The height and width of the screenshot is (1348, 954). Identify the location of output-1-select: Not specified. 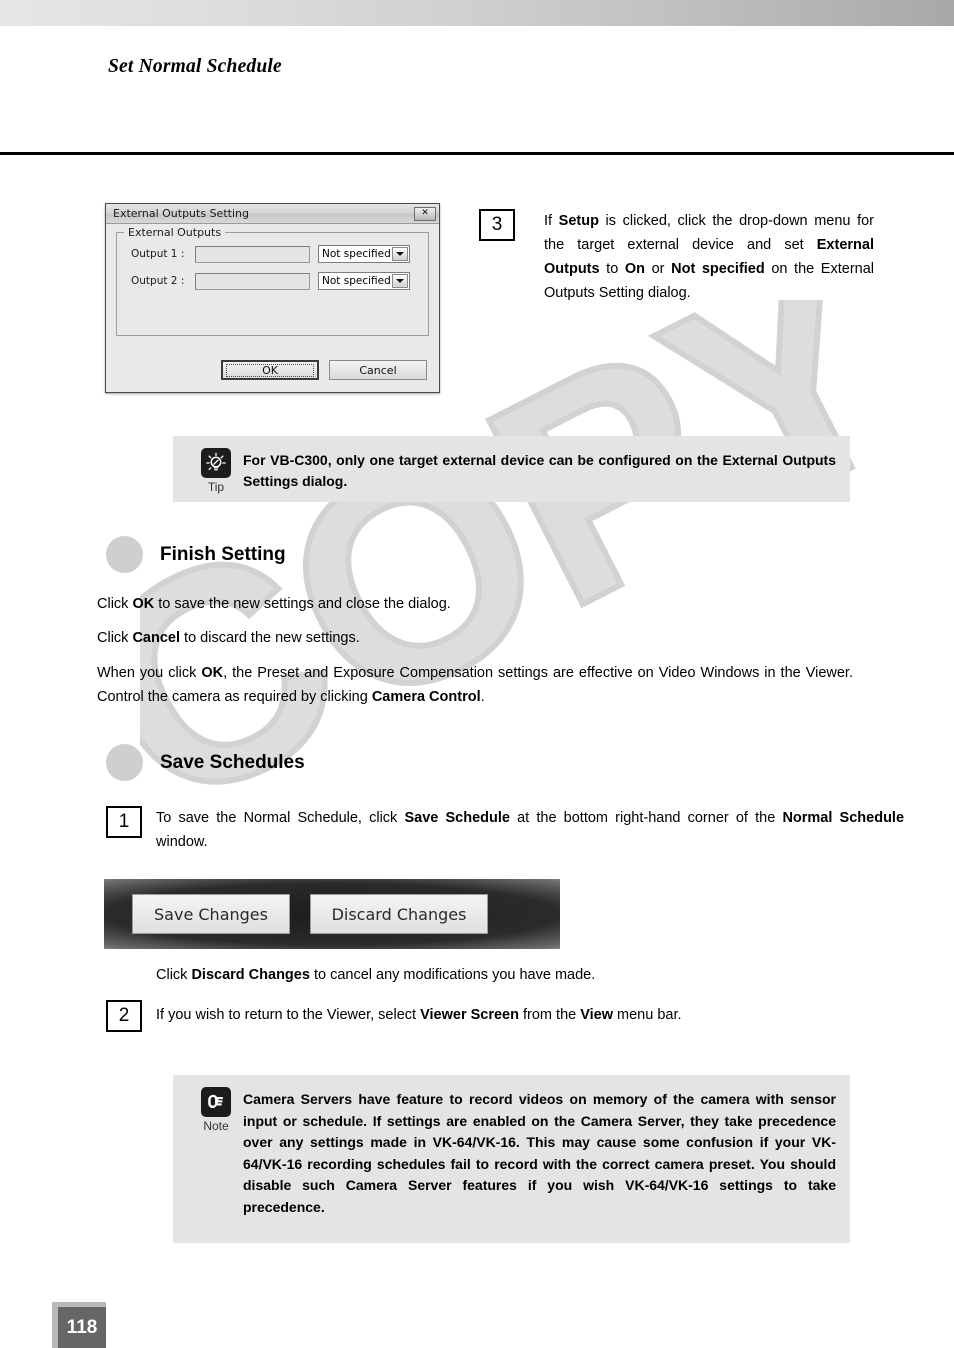
(364, 254).